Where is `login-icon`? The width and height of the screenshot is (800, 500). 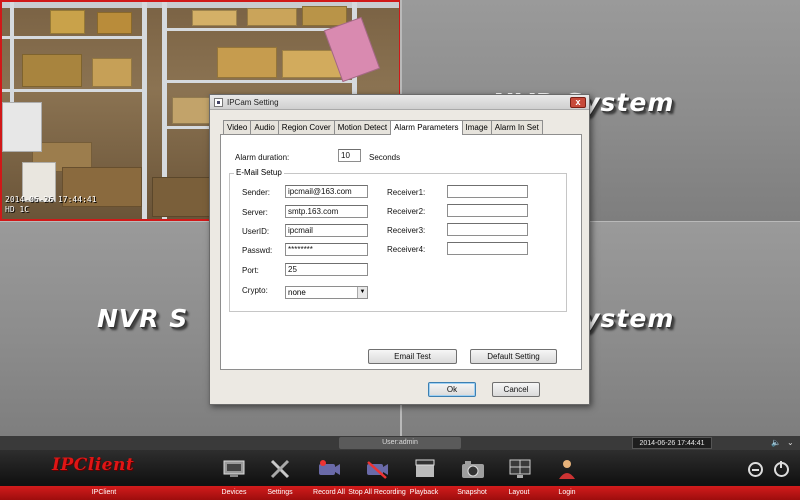 login-icon is located at coordinates (567, 469).